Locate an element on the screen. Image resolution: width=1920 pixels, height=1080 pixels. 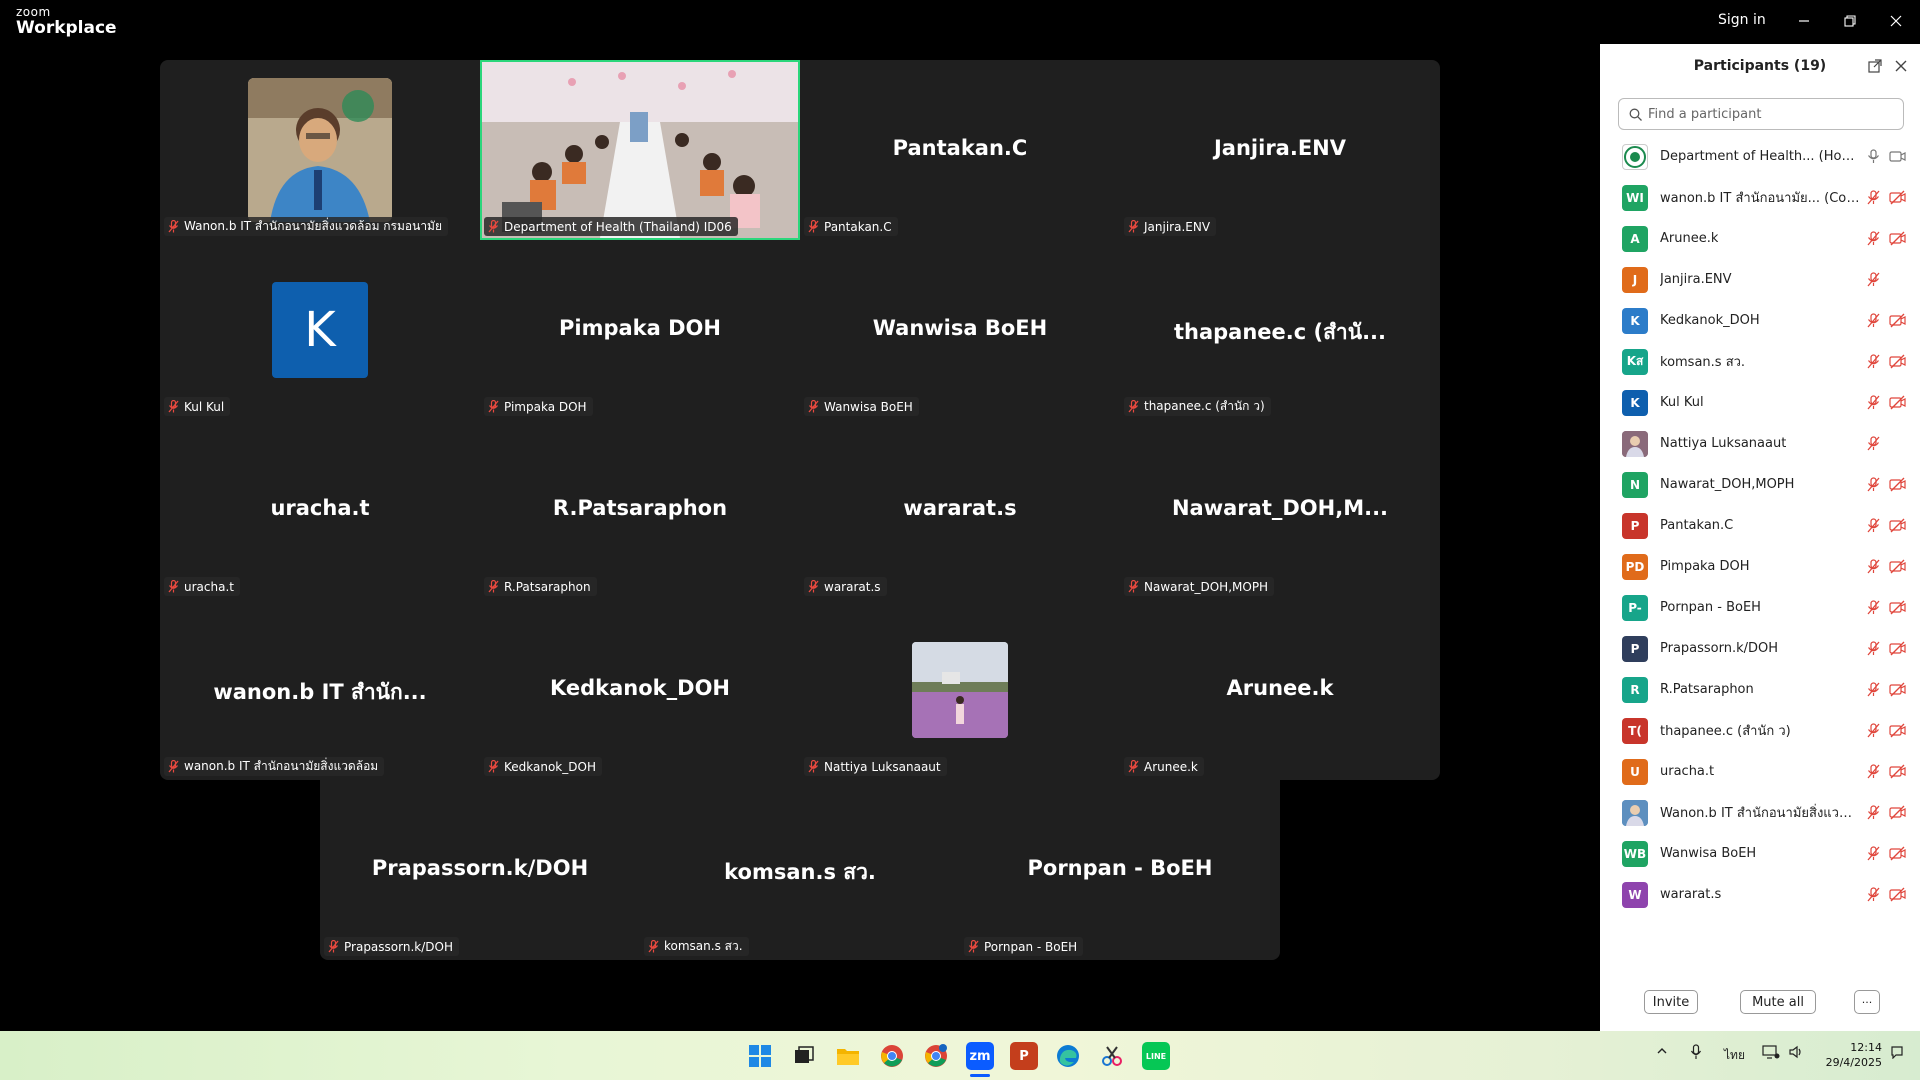
chrome-taskbar-icon is located at coordinates (892, 1056).